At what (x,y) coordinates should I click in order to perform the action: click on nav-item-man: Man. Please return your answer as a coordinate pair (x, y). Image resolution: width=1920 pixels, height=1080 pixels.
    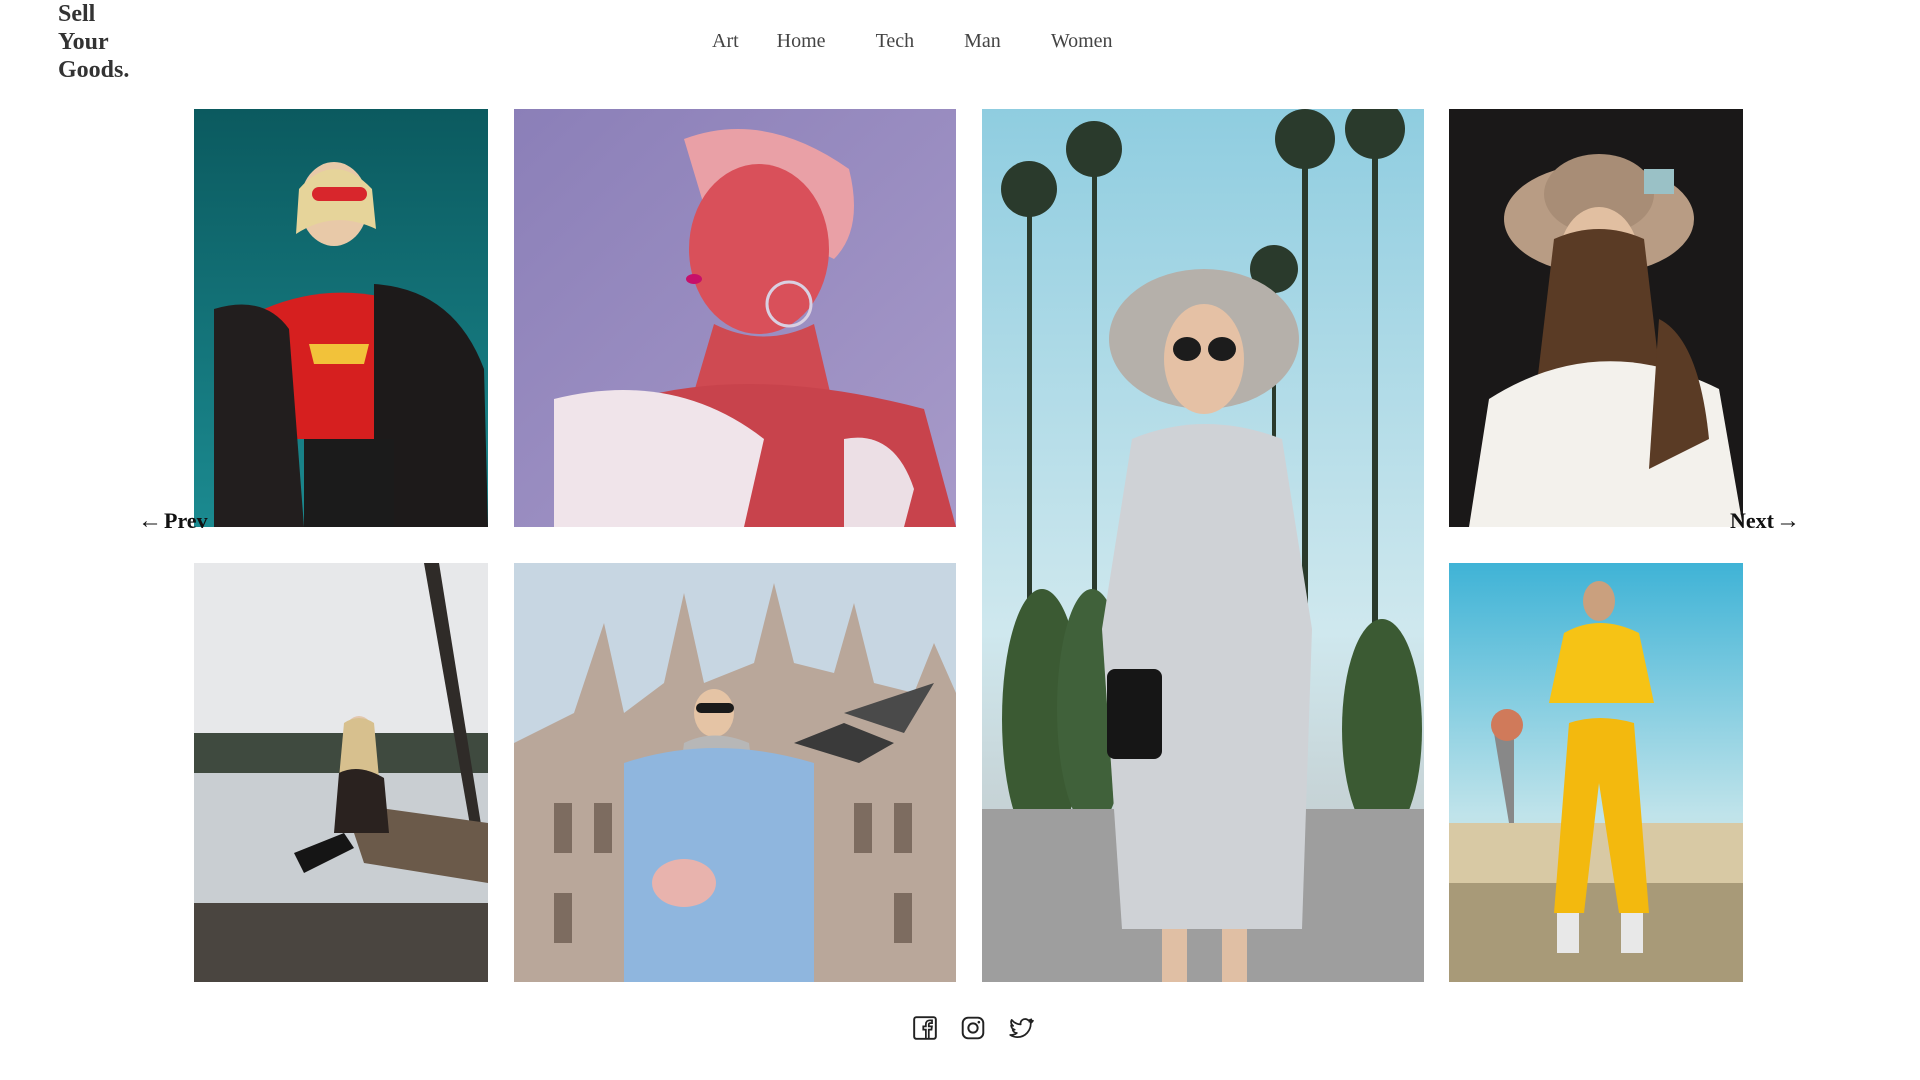
    Looking at the image, I should click on (982, 41).